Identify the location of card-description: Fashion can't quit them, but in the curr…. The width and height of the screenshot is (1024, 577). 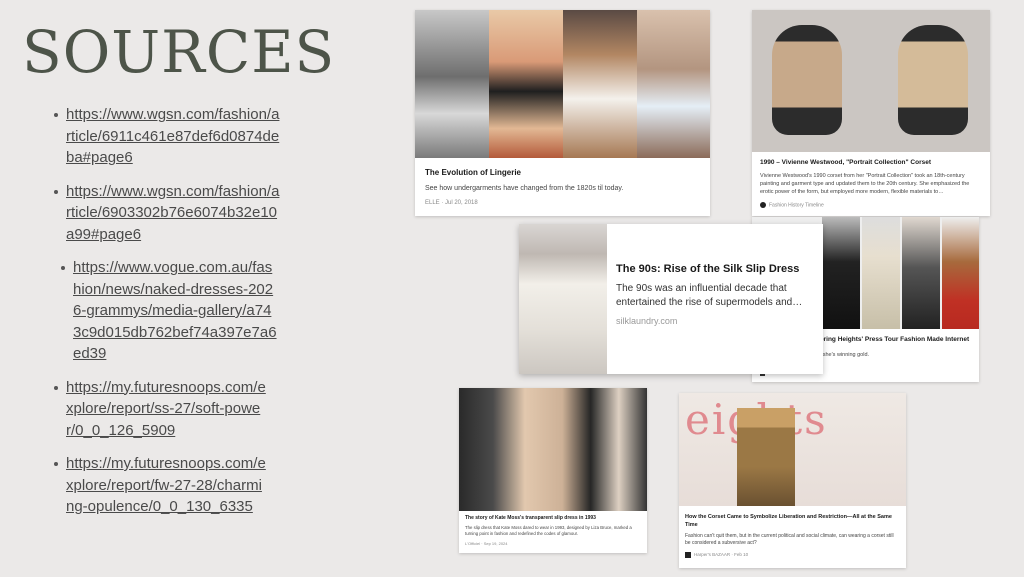
(789, 539).